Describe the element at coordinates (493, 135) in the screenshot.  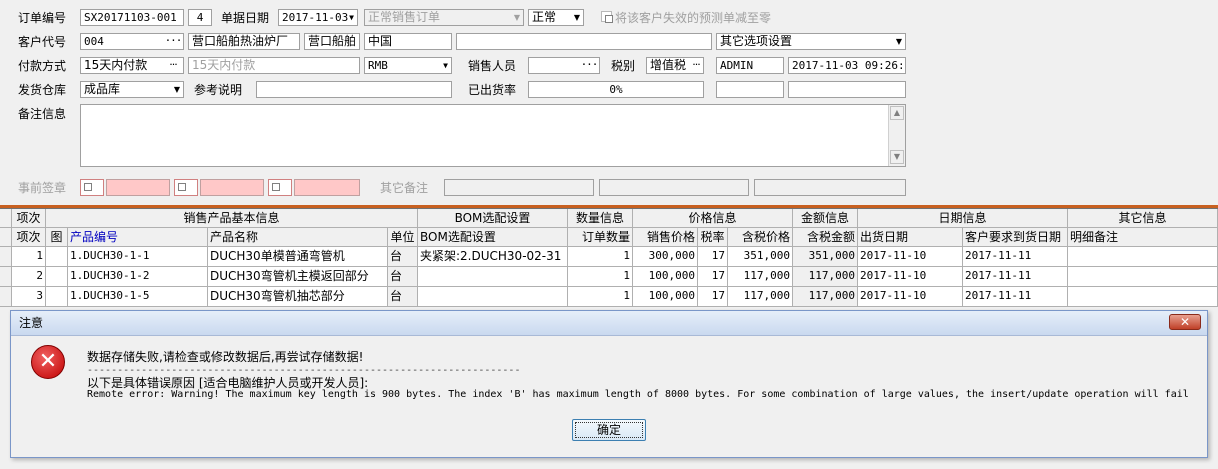
I see `remark-textarea: ▲ ▼` at that location.